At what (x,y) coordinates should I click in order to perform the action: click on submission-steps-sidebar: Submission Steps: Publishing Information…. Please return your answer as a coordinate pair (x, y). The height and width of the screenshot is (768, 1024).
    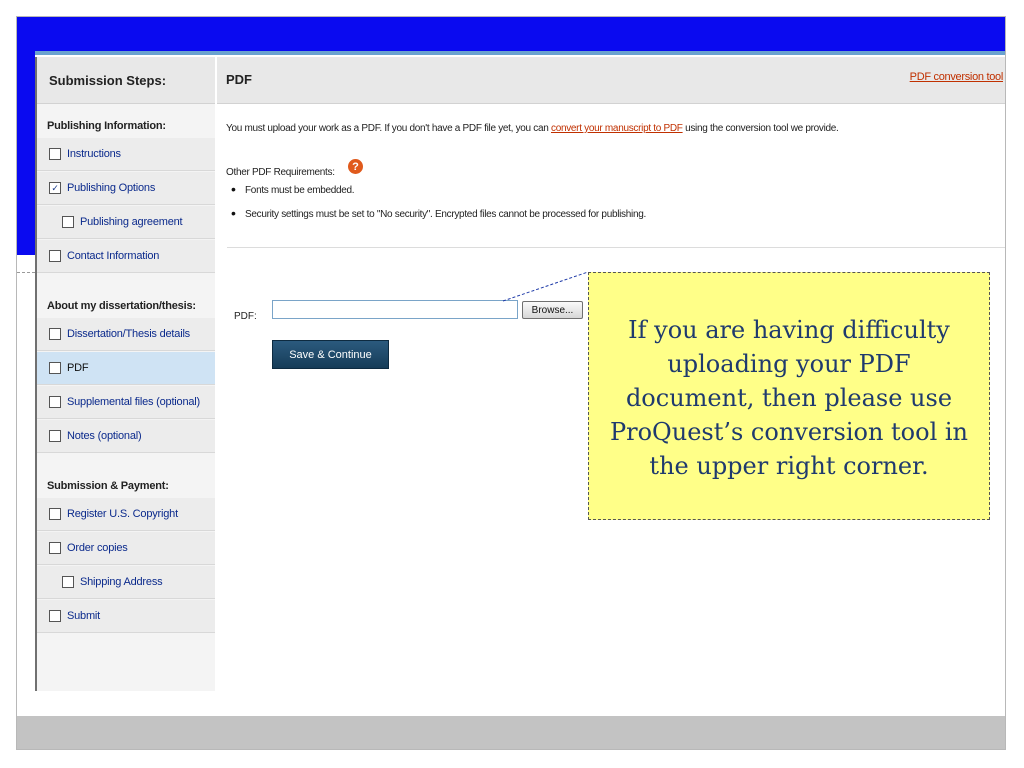
    Looking at the image, I should click on (125, 374).